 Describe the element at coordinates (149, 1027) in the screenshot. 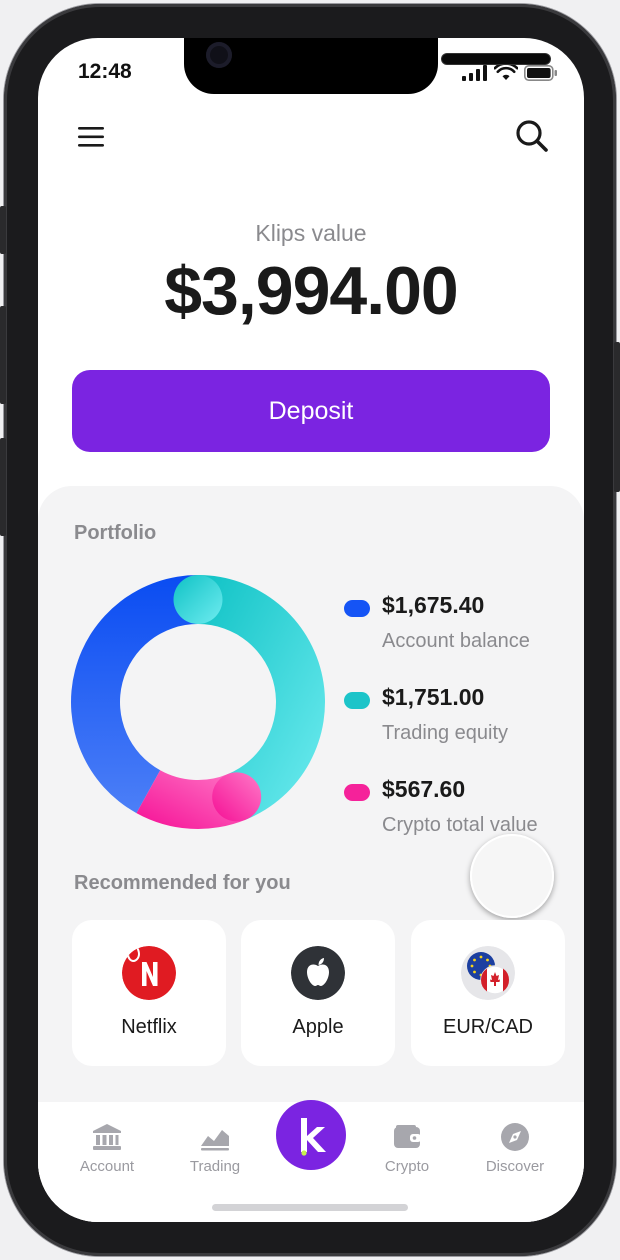

I see `recommended-name: Netflix` at that location.